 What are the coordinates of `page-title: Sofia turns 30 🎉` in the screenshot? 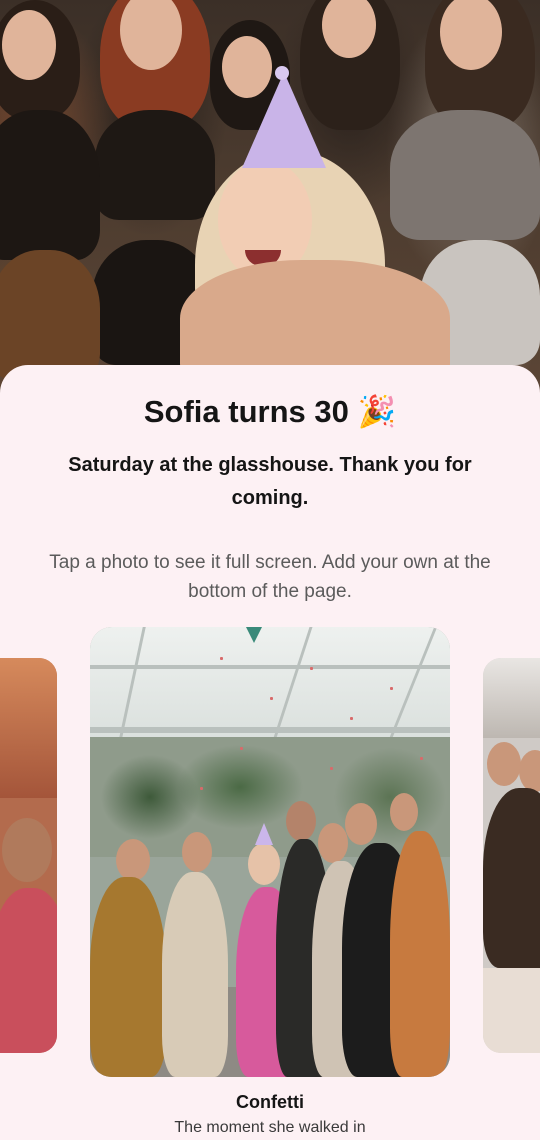 It's located at (270, 411).